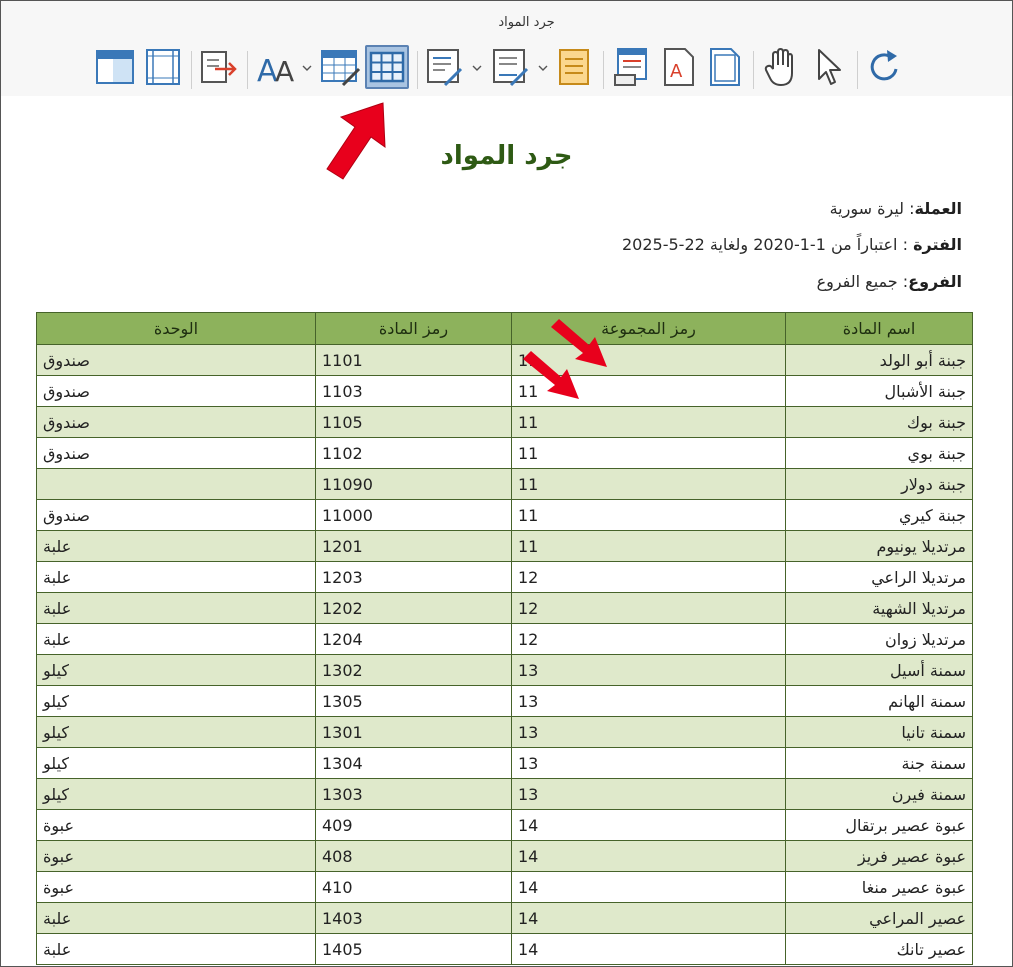  What do you see at coordinates (879, 515) in the screenshot?
I see `cell-item-name: جبنة كيري` at bounding box center [879, 515].